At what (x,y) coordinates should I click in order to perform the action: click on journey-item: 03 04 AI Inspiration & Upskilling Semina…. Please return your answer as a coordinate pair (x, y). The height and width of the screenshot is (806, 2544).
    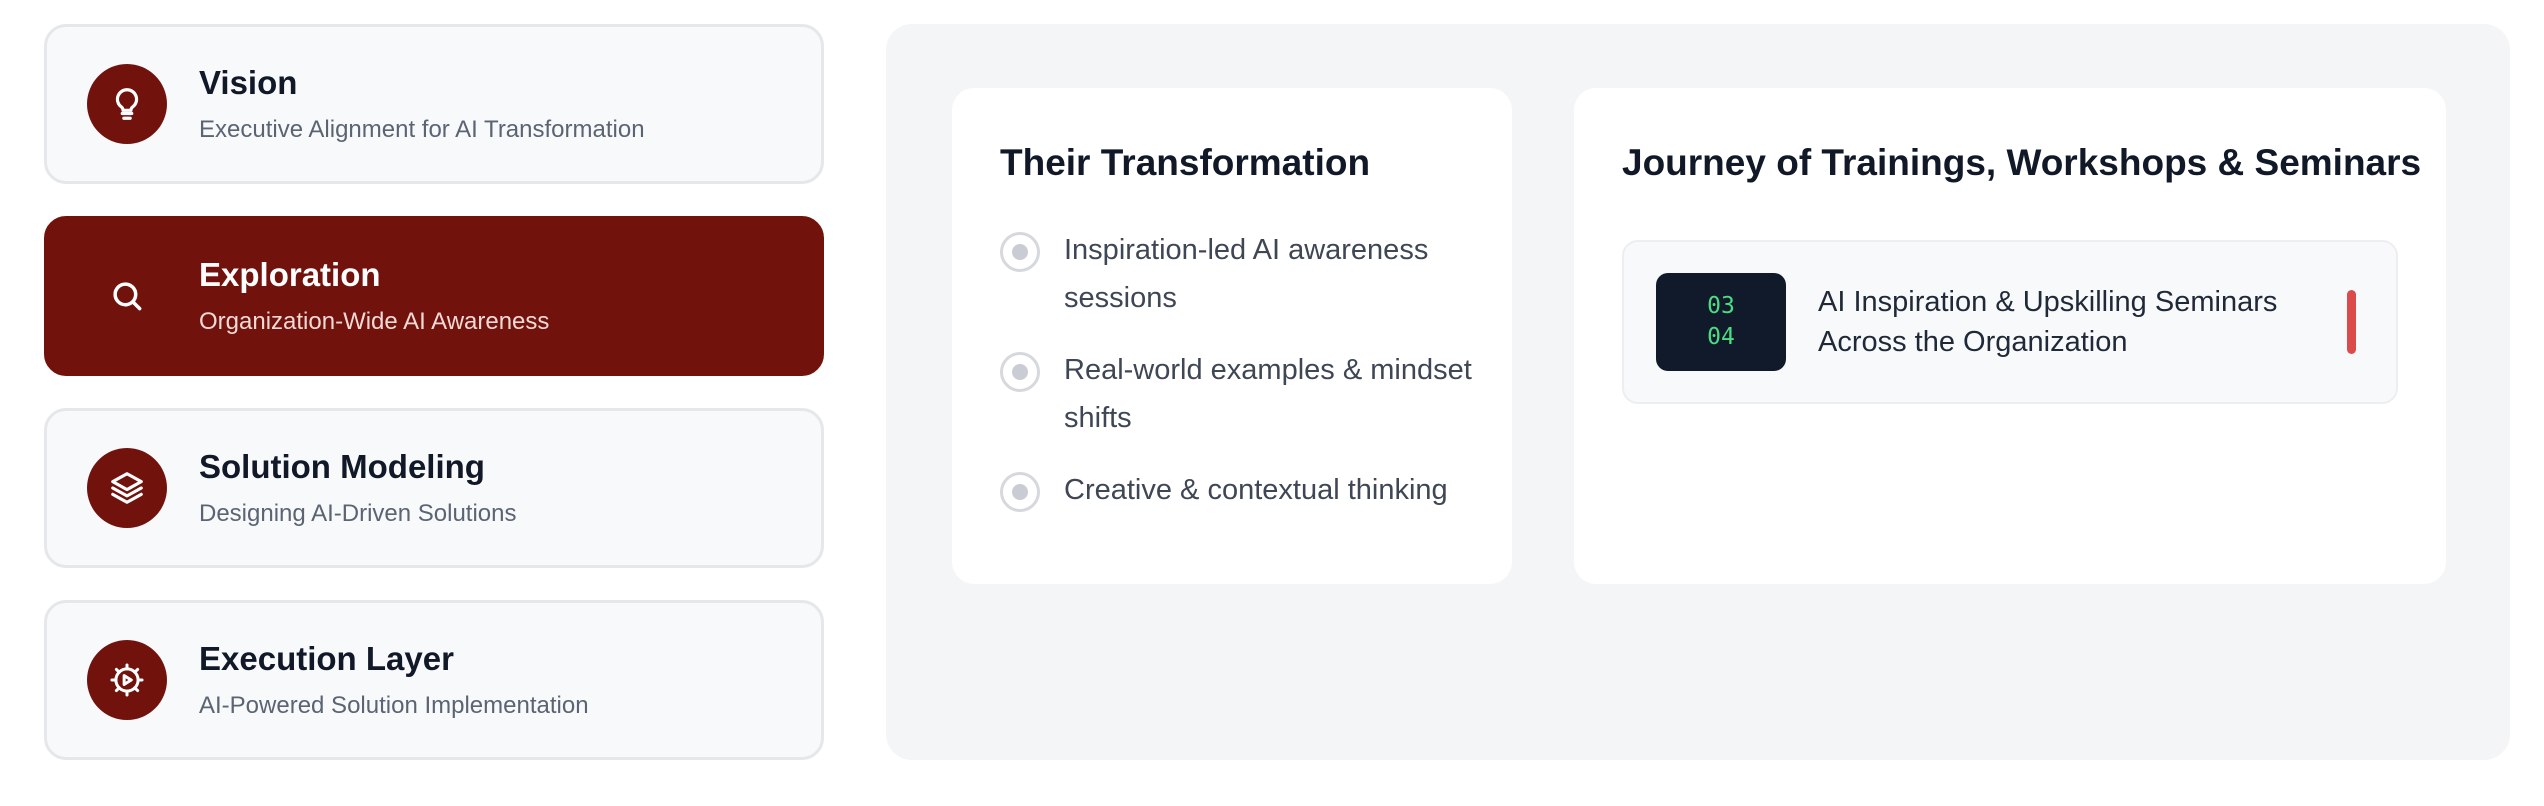
    Looking at the image, I should click on (2010, 322).